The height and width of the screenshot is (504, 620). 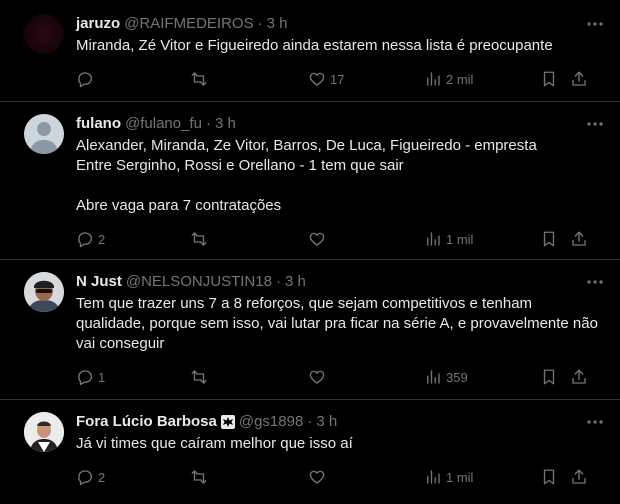 I want to click on reply-button, so click(x=87, y=79).